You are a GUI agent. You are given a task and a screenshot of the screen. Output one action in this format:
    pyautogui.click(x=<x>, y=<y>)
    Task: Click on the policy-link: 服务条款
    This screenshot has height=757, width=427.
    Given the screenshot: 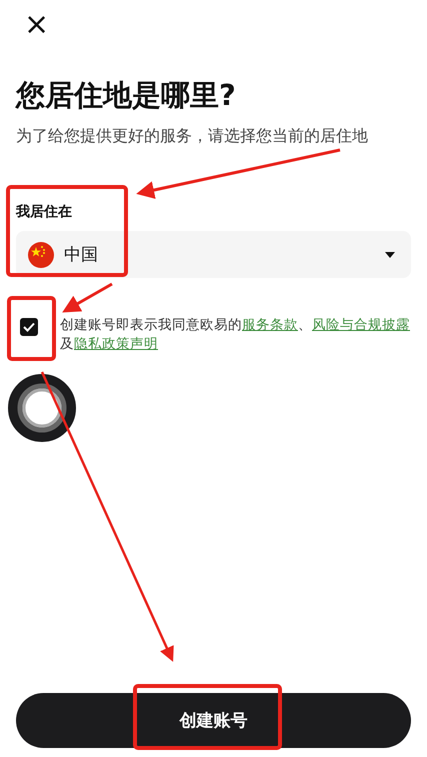 What is the action you would take?
    pyautogui.click(x=270, y=325)
    